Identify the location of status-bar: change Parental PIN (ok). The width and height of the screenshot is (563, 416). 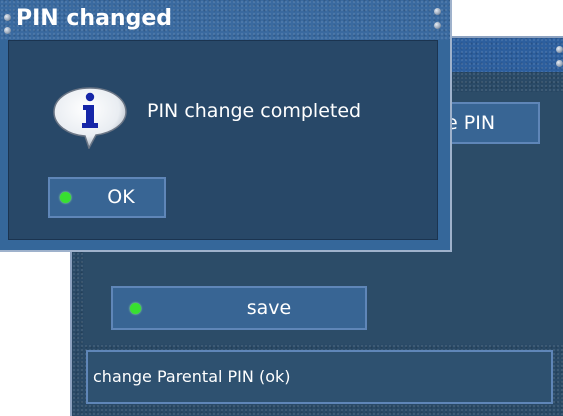
(319, 377).